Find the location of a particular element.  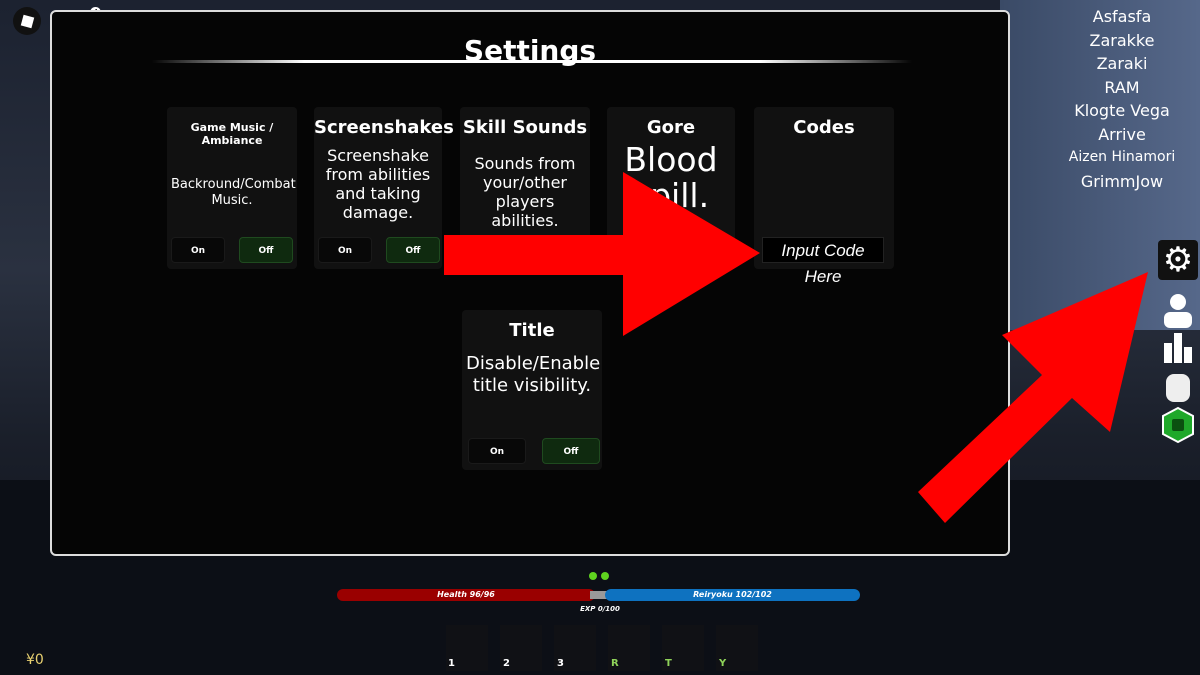

red-arrow-right is located at coordinates (602, 254).